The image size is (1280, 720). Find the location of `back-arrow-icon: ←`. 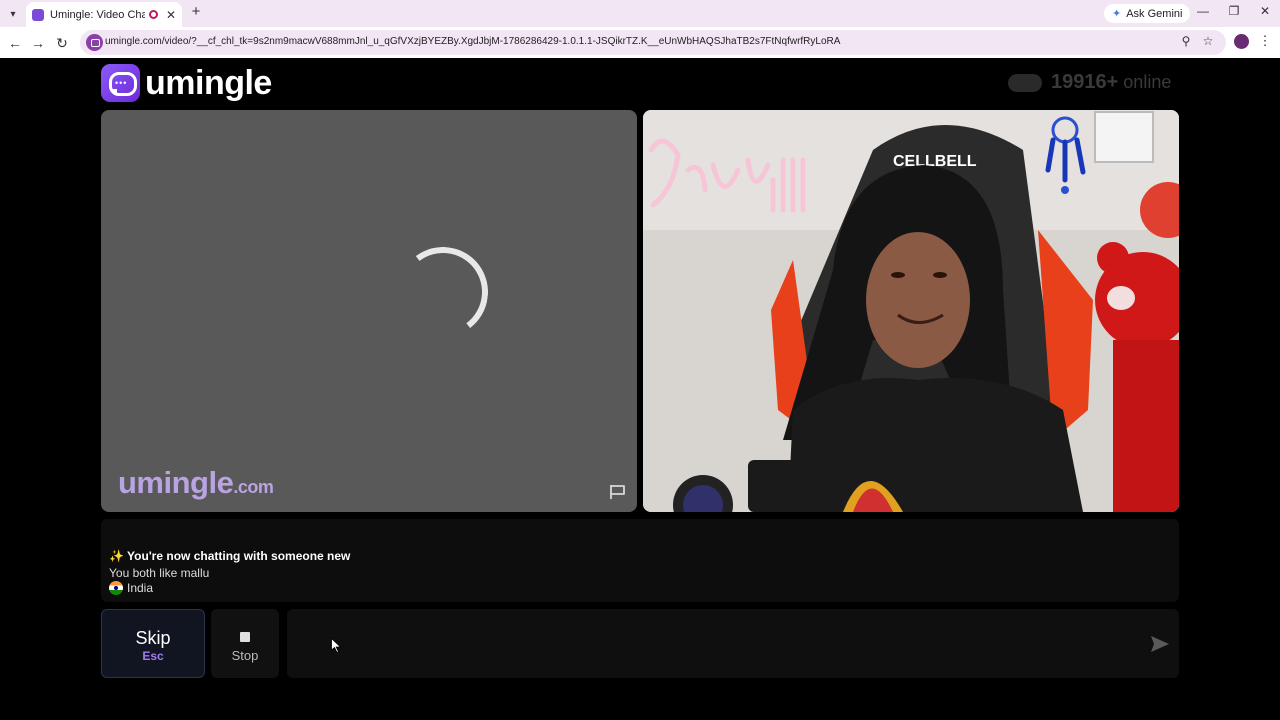

back-arrow-icon: ← is located at coordinates (15, 43).